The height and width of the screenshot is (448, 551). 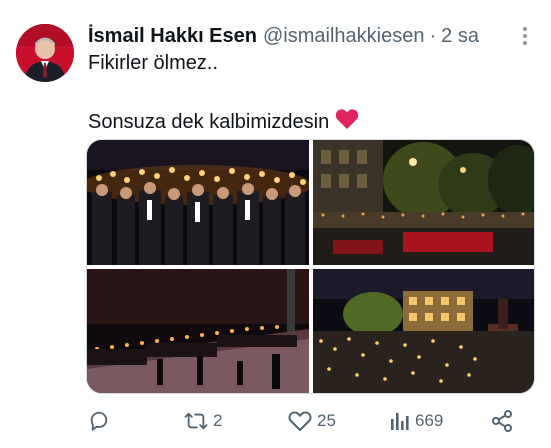 What do you see at coordinates (423, 202) in the screenshot?
I see `square-night-crowd-photo` at bounding box center [423, 202].